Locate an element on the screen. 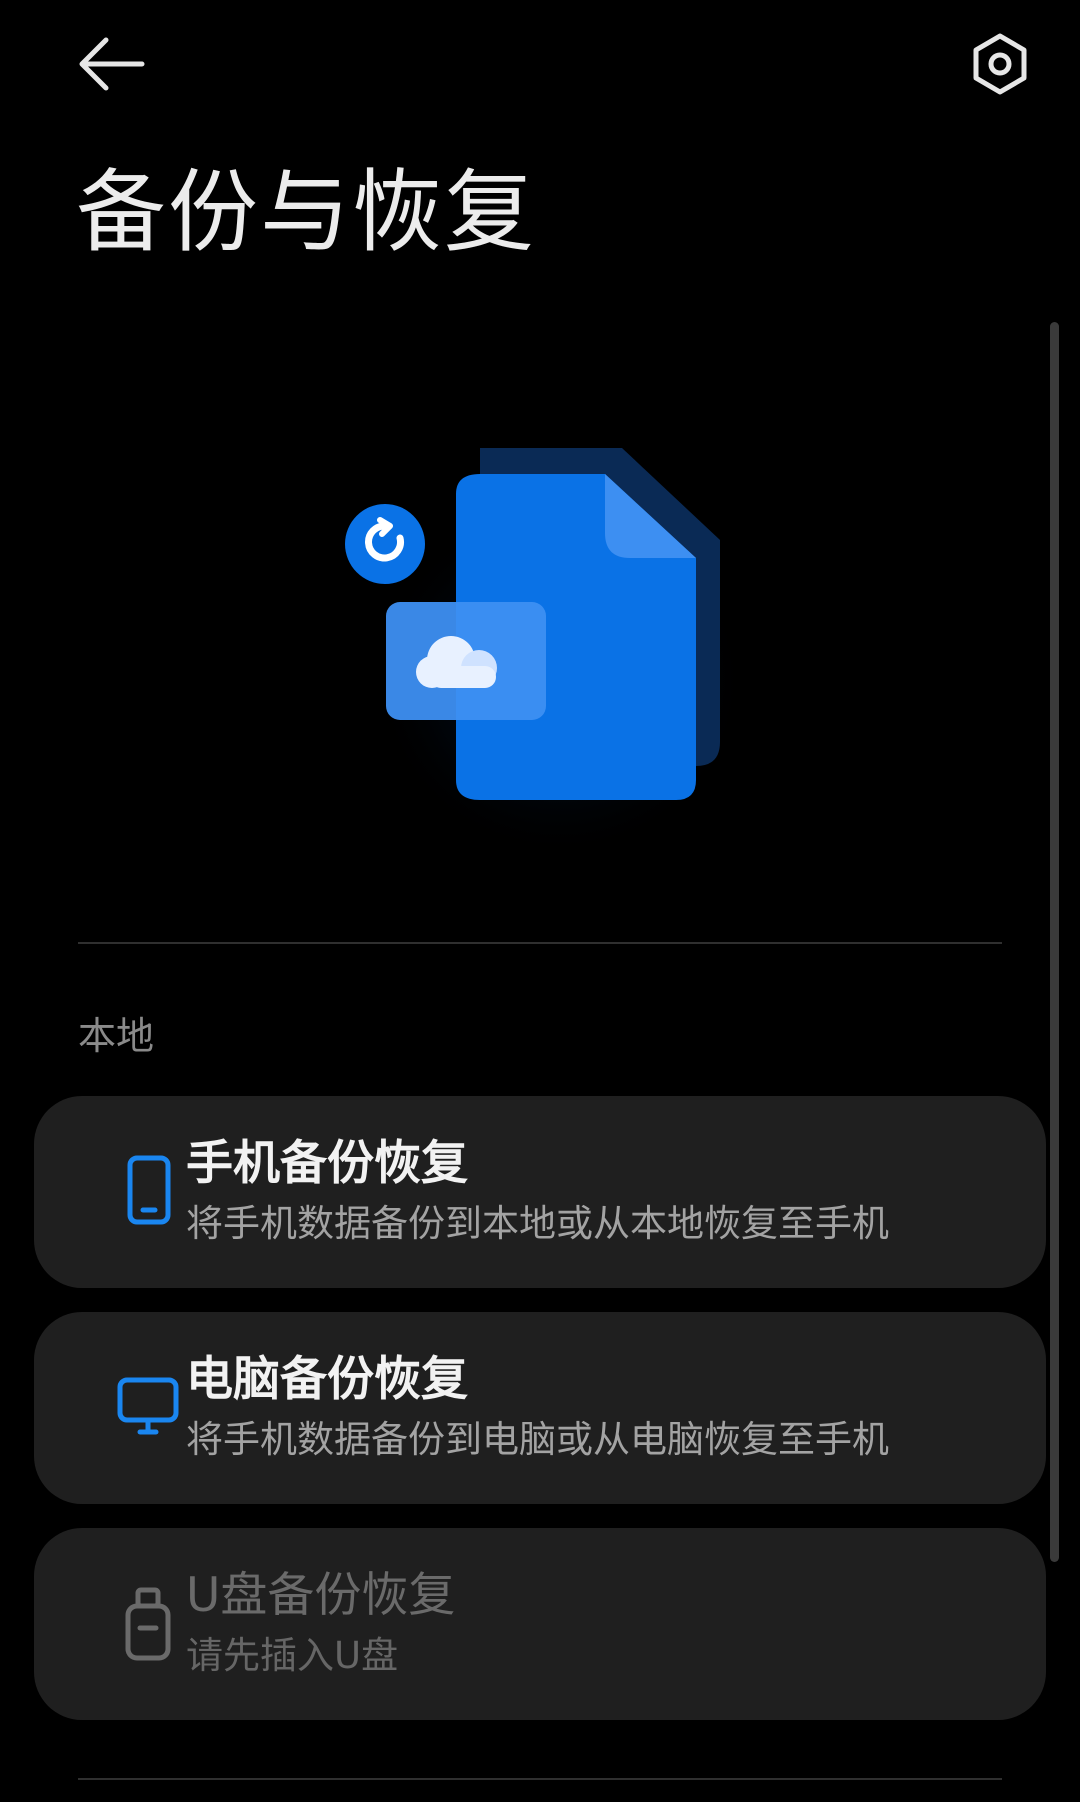 The height and width of the screenshot is (1802, 1080). usb-drive-icon is located at coordinates (149, 1624).